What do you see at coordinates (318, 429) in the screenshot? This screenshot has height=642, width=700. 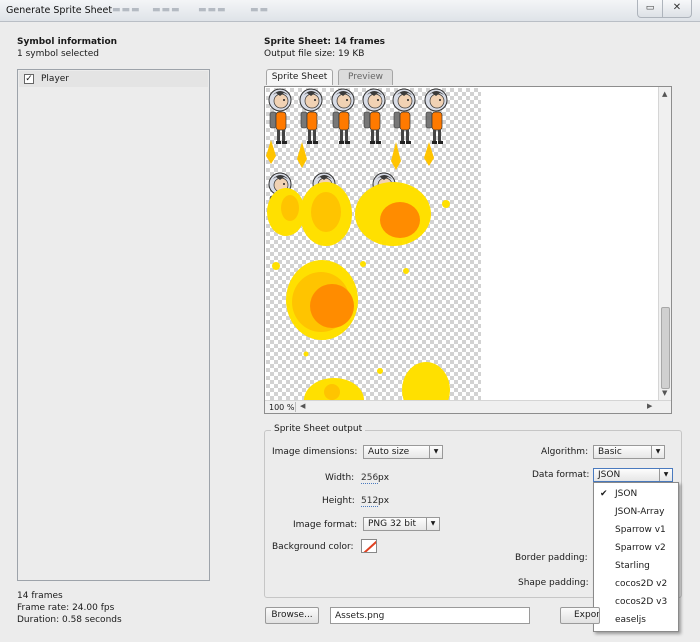 I see `output-group-legend: Sprite Sheet output` at bounding box center [318, 429].